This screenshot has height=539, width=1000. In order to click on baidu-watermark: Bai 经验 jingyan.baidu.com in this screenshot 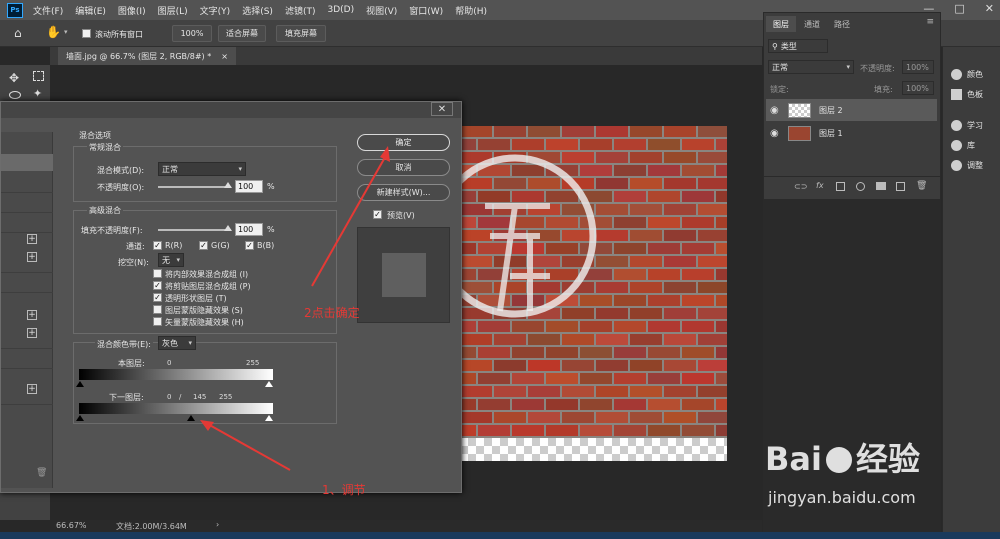, I will do `click(862, 477)`.